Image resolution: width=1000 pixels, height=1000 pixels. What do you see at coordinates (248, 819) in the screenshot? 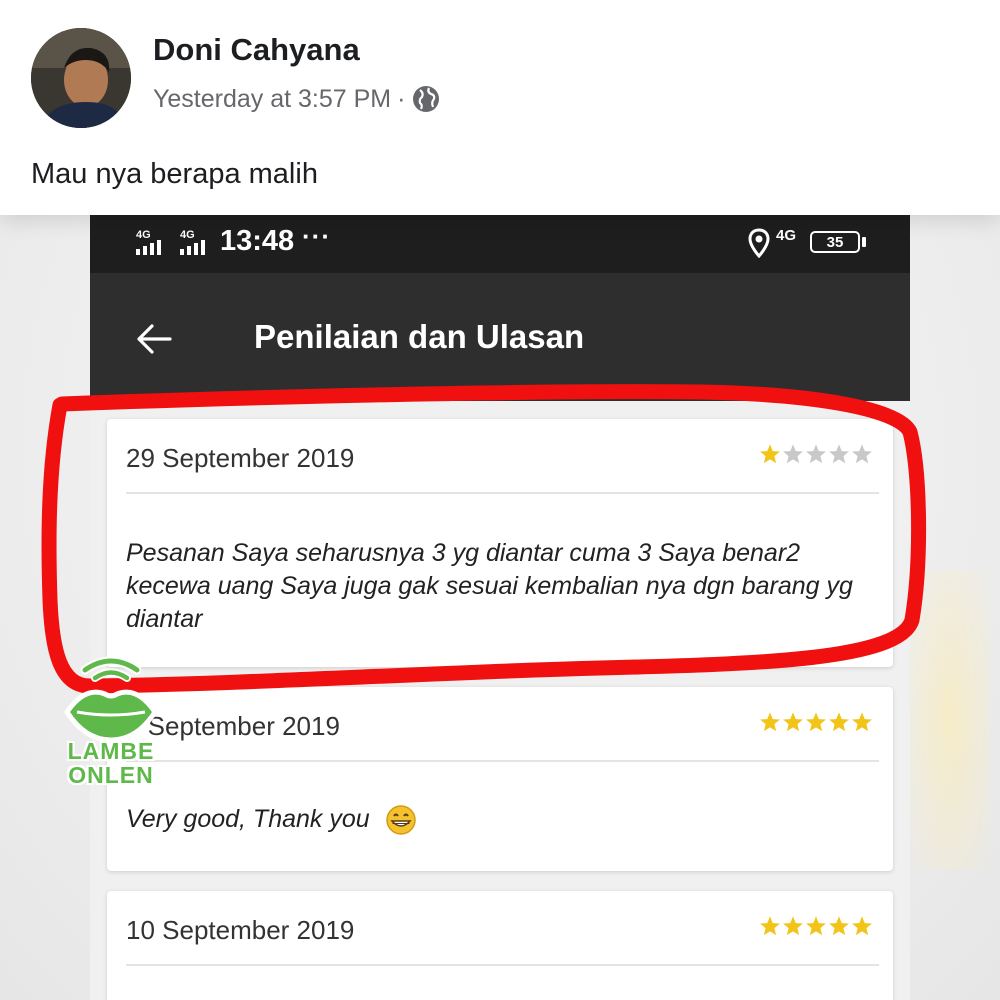
I see `review-text: Very good, Thank you` at bounding box center [248, 819].